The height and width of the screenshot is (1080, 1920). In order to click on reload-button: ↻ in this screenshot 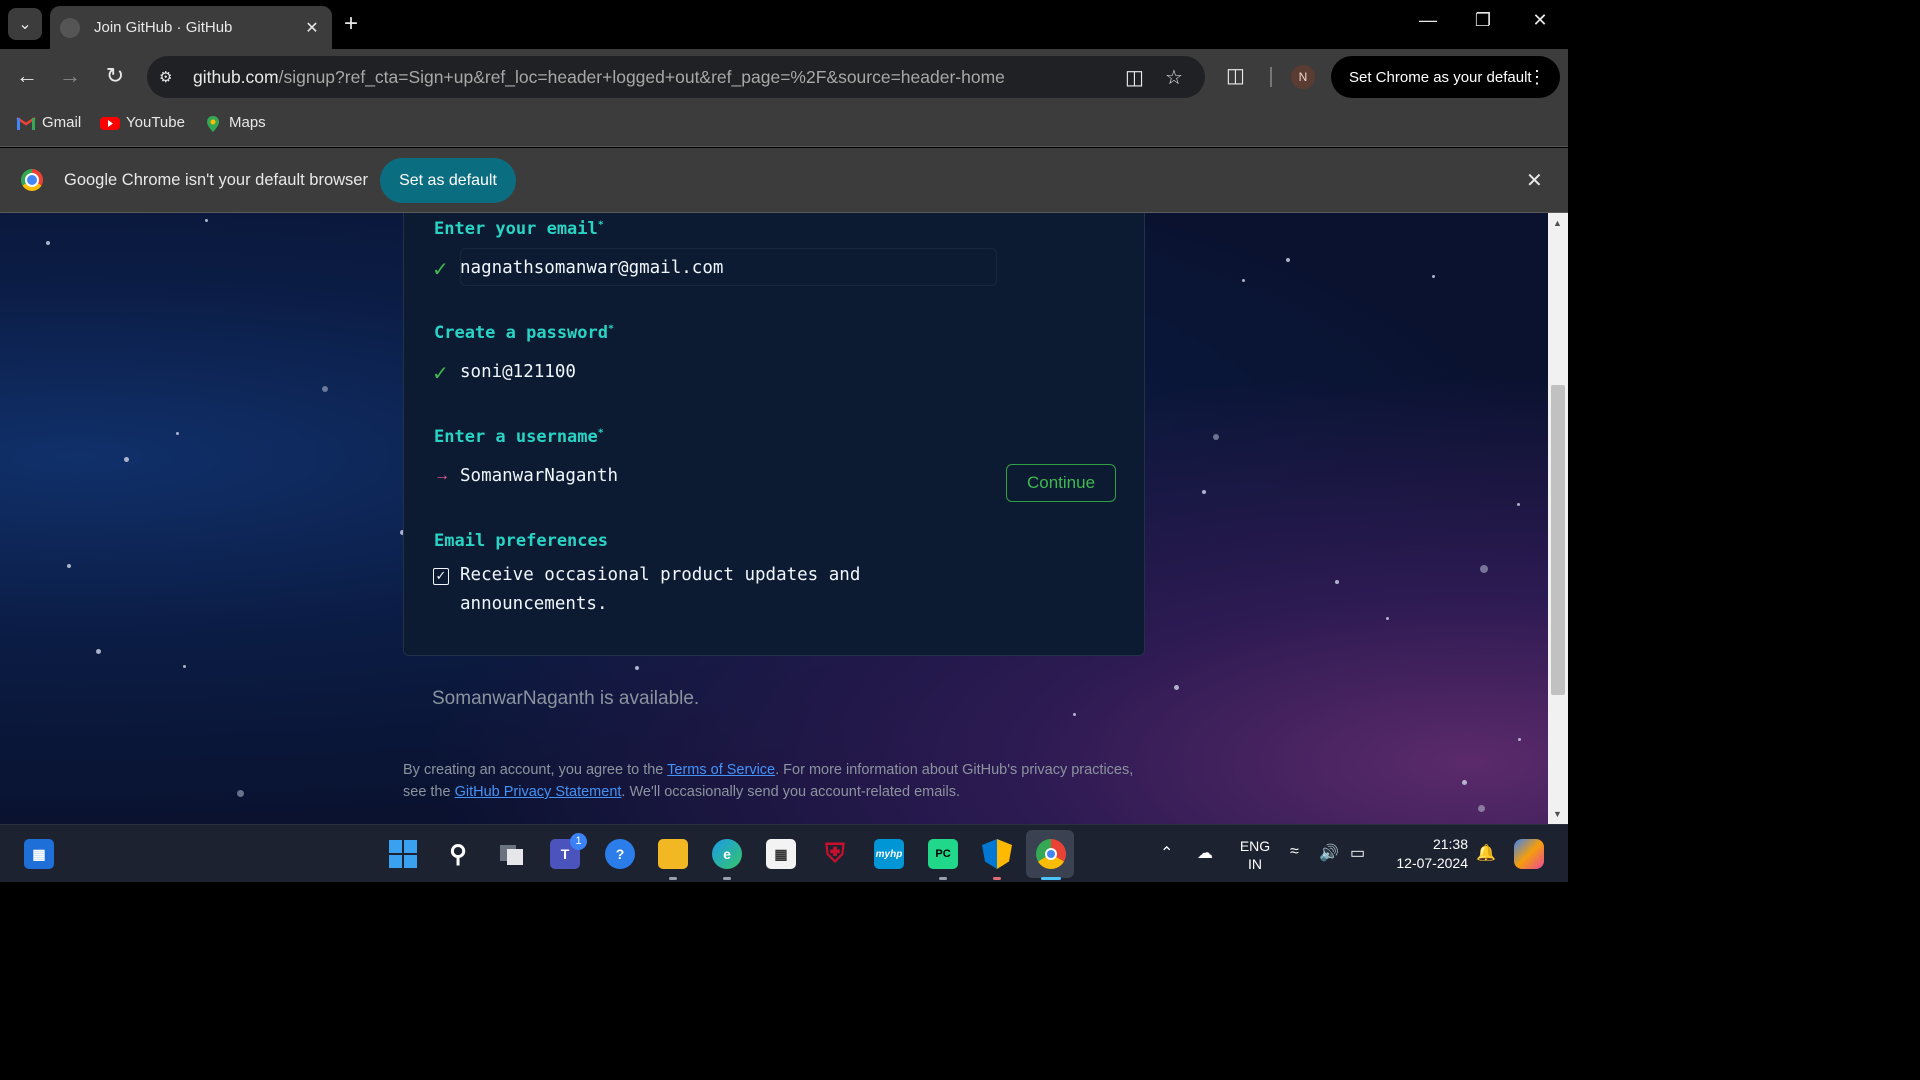, I will do `click(115, 76)`.